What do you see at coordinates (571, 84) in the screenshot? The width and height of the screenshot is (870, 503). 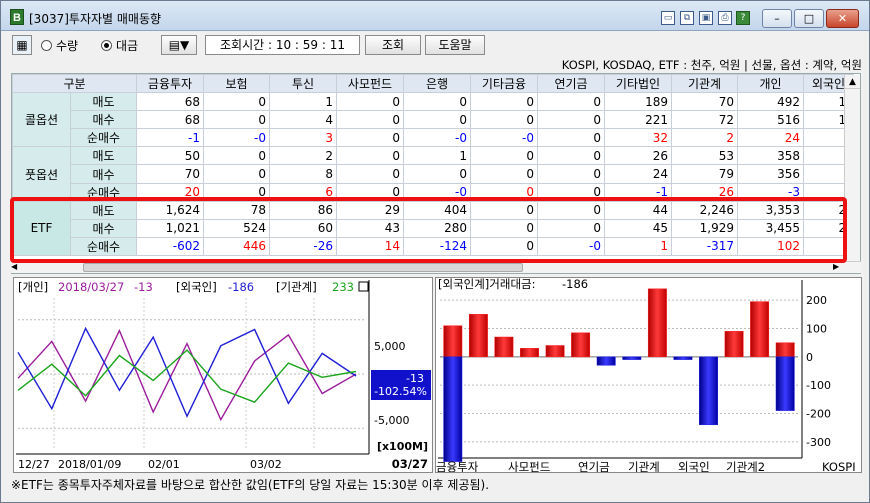 I see `col-header: 연기금` at bounding box center [571, 84].